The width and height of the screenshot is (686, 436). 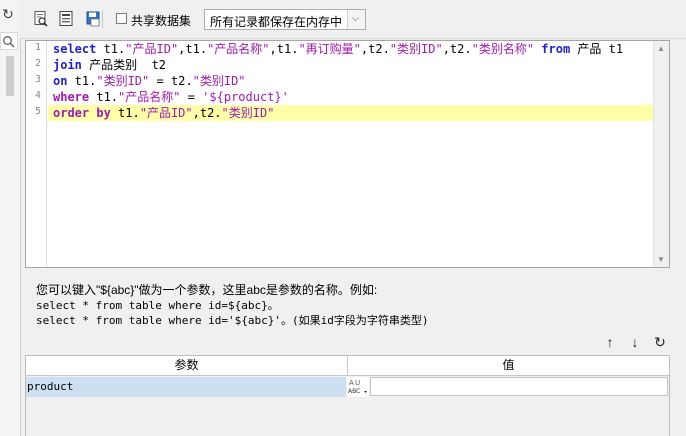 I want to click on toolbar: 共享数据集 所有记录都保存在内存中 ⌵, so click(x=353, y=19).